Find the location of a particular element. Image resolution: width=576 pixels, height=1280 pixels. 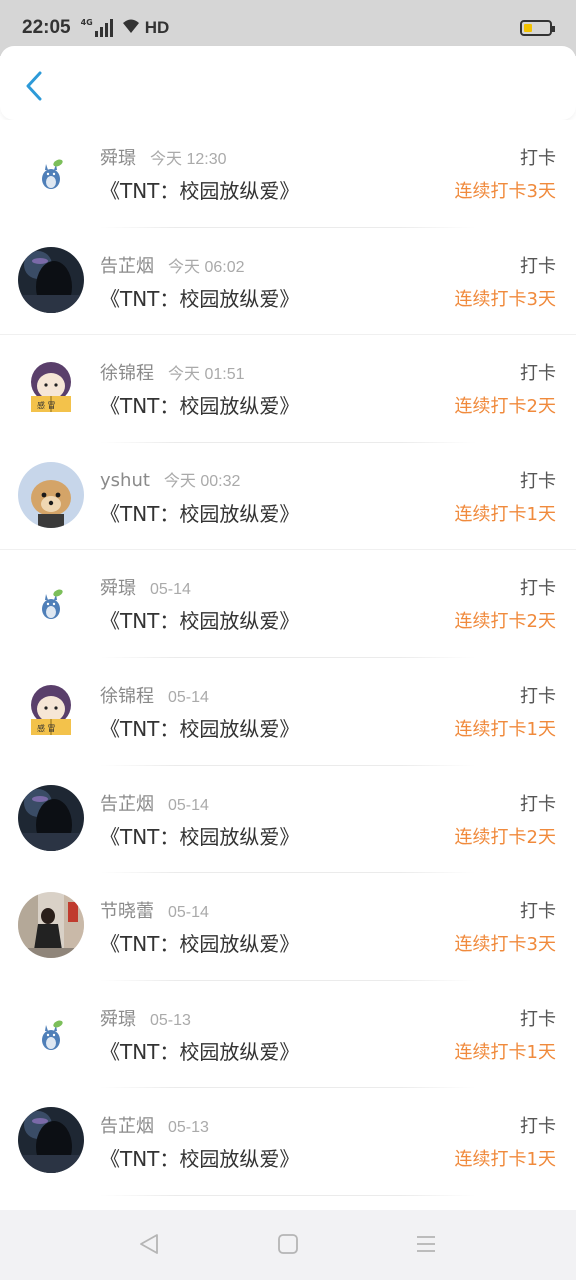

user-name: 告芷烟 05-13 is located at coordinates (154, 1125).